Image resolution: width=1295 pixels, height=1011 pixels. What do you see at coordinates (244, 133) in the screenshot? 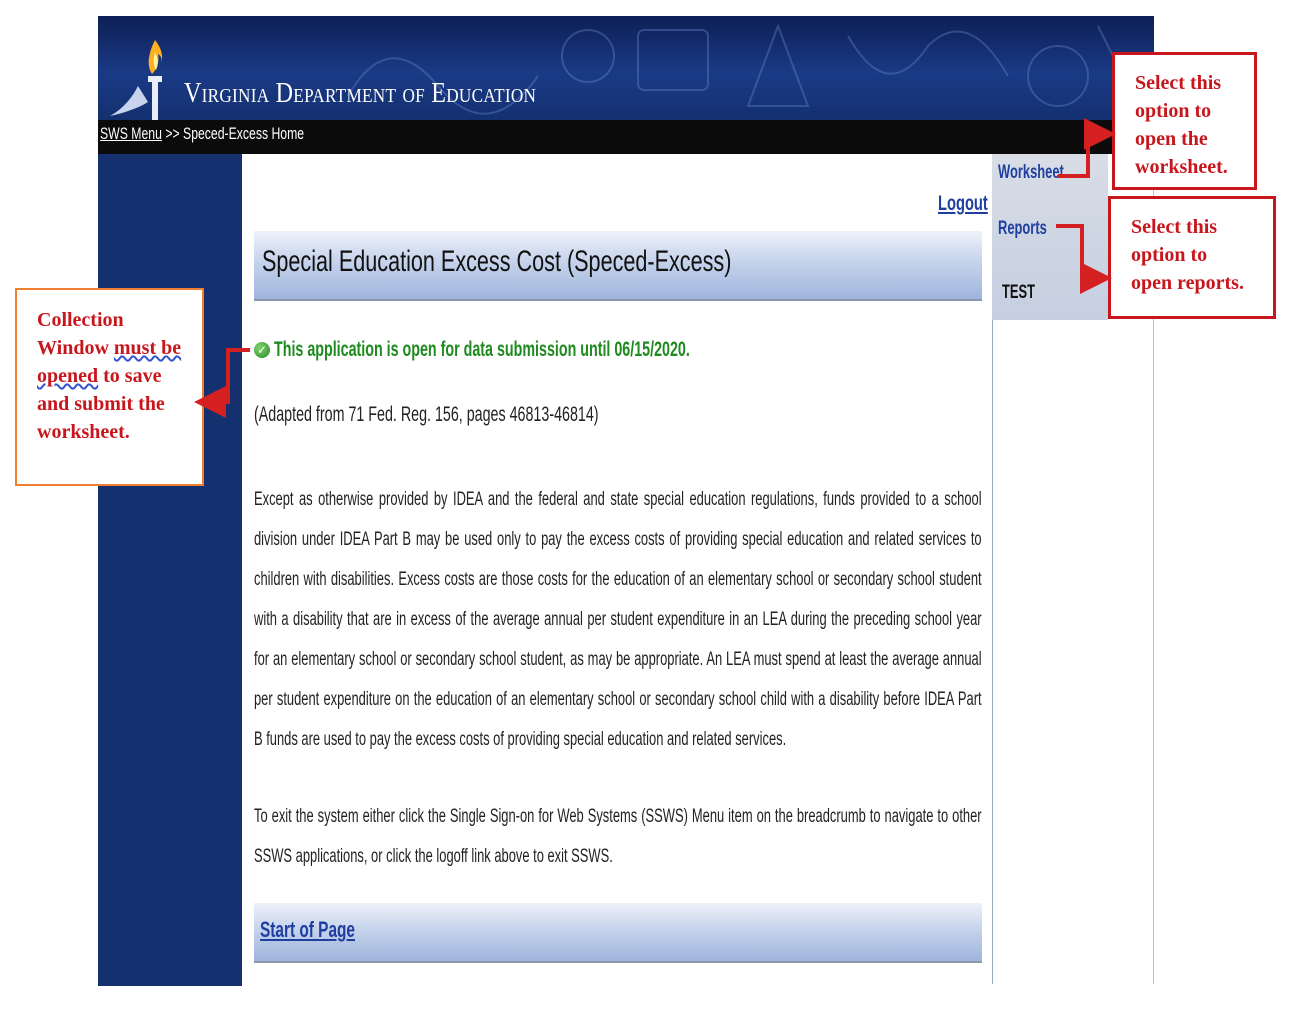
I see `breadcrumb-current: Speced-Excess Home` at bounding box center [244, 133].